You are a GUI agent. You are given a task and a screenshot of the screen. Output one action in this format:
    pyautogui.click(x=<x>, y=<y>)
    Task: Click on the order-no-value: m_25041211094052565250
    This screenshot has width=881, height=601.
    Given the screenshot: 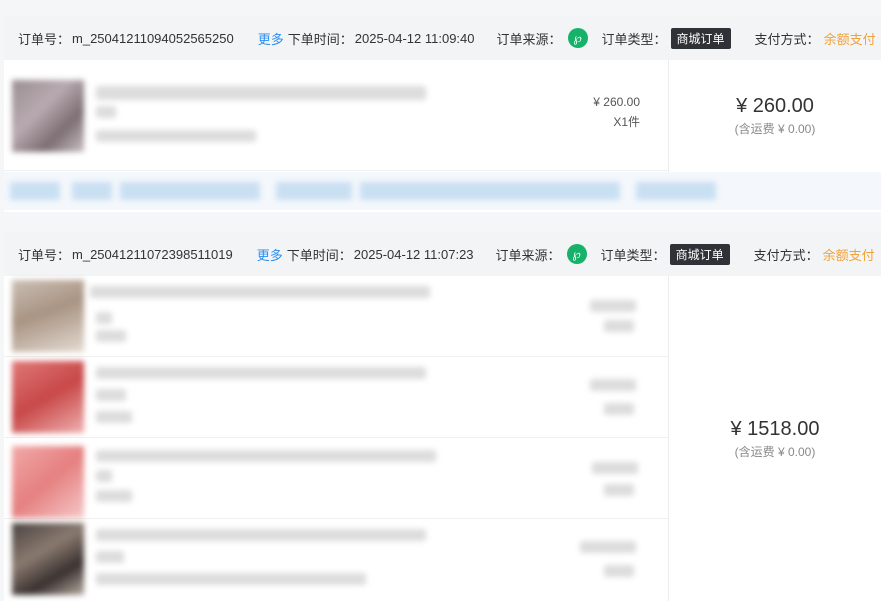 What is the action you would take?
    pyautogui.click(x=153, y=38)
    